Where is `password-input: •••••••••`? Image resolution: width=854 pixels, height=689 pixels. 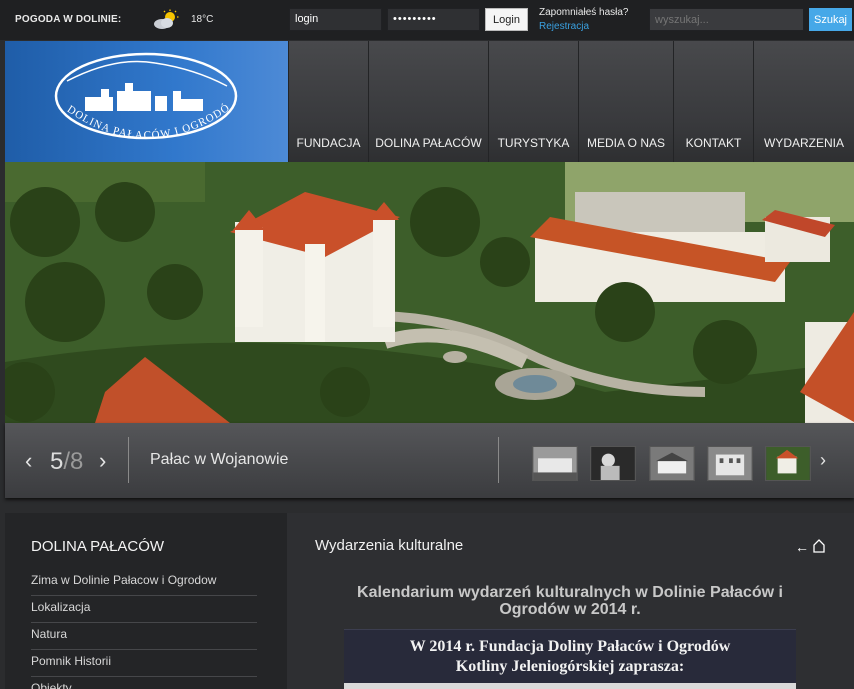 password-input: ••••••••• is located at coordinates (433, 19).